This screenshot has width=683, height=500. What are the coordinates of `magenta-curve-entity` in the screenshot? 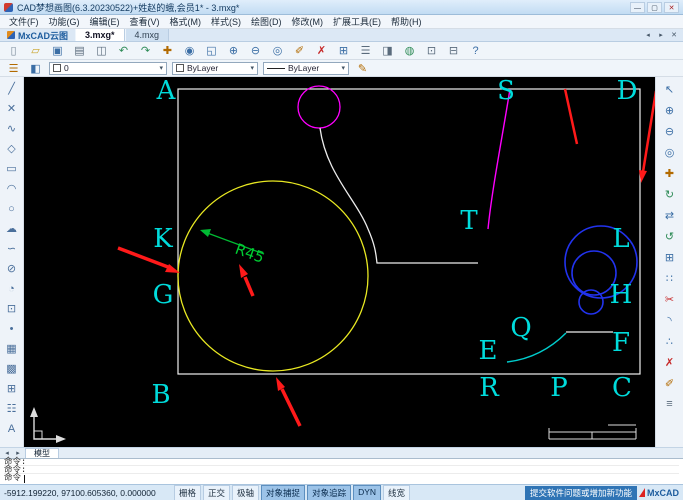 It's located at (499, 159).